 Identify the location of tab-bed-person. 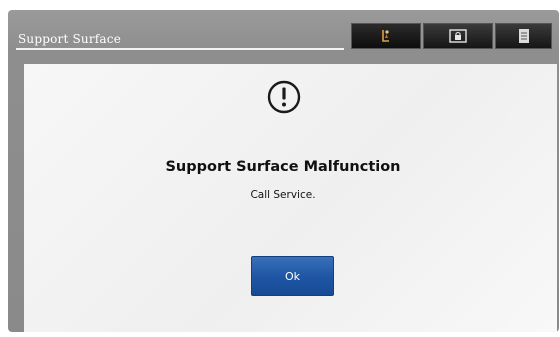
(386, 36).